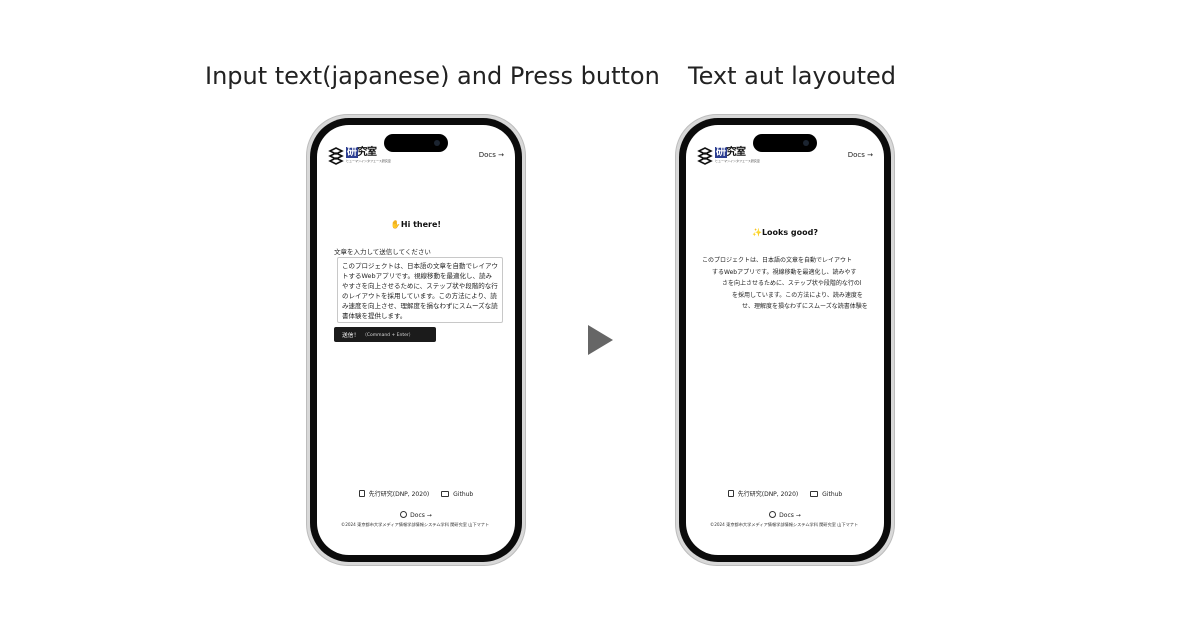 The height and width of the screenshot is (630, 1200). What do you see at coordinates (797, 295) in the screenshot?
I see `output-line: を採用しています。この方法により、読み速度を` at bounding box center [797, 295].